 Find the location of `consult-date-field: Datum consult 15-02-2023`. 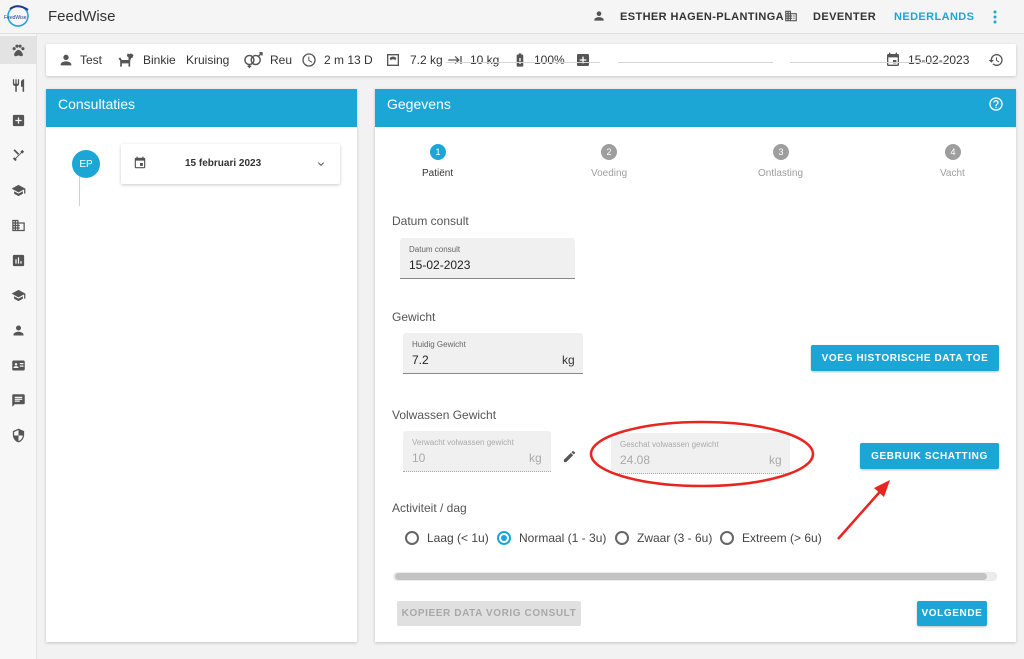

consult-date-field: Datum consult 15-02-2023 is located at coordinates (487, 258).